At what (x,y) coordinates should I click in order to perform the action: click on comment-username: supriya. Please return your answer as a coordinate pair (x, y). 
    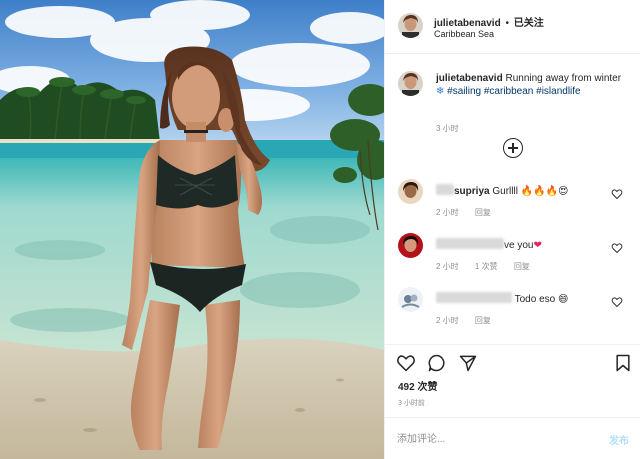
    Looking at the image, I should click on (472, 191).